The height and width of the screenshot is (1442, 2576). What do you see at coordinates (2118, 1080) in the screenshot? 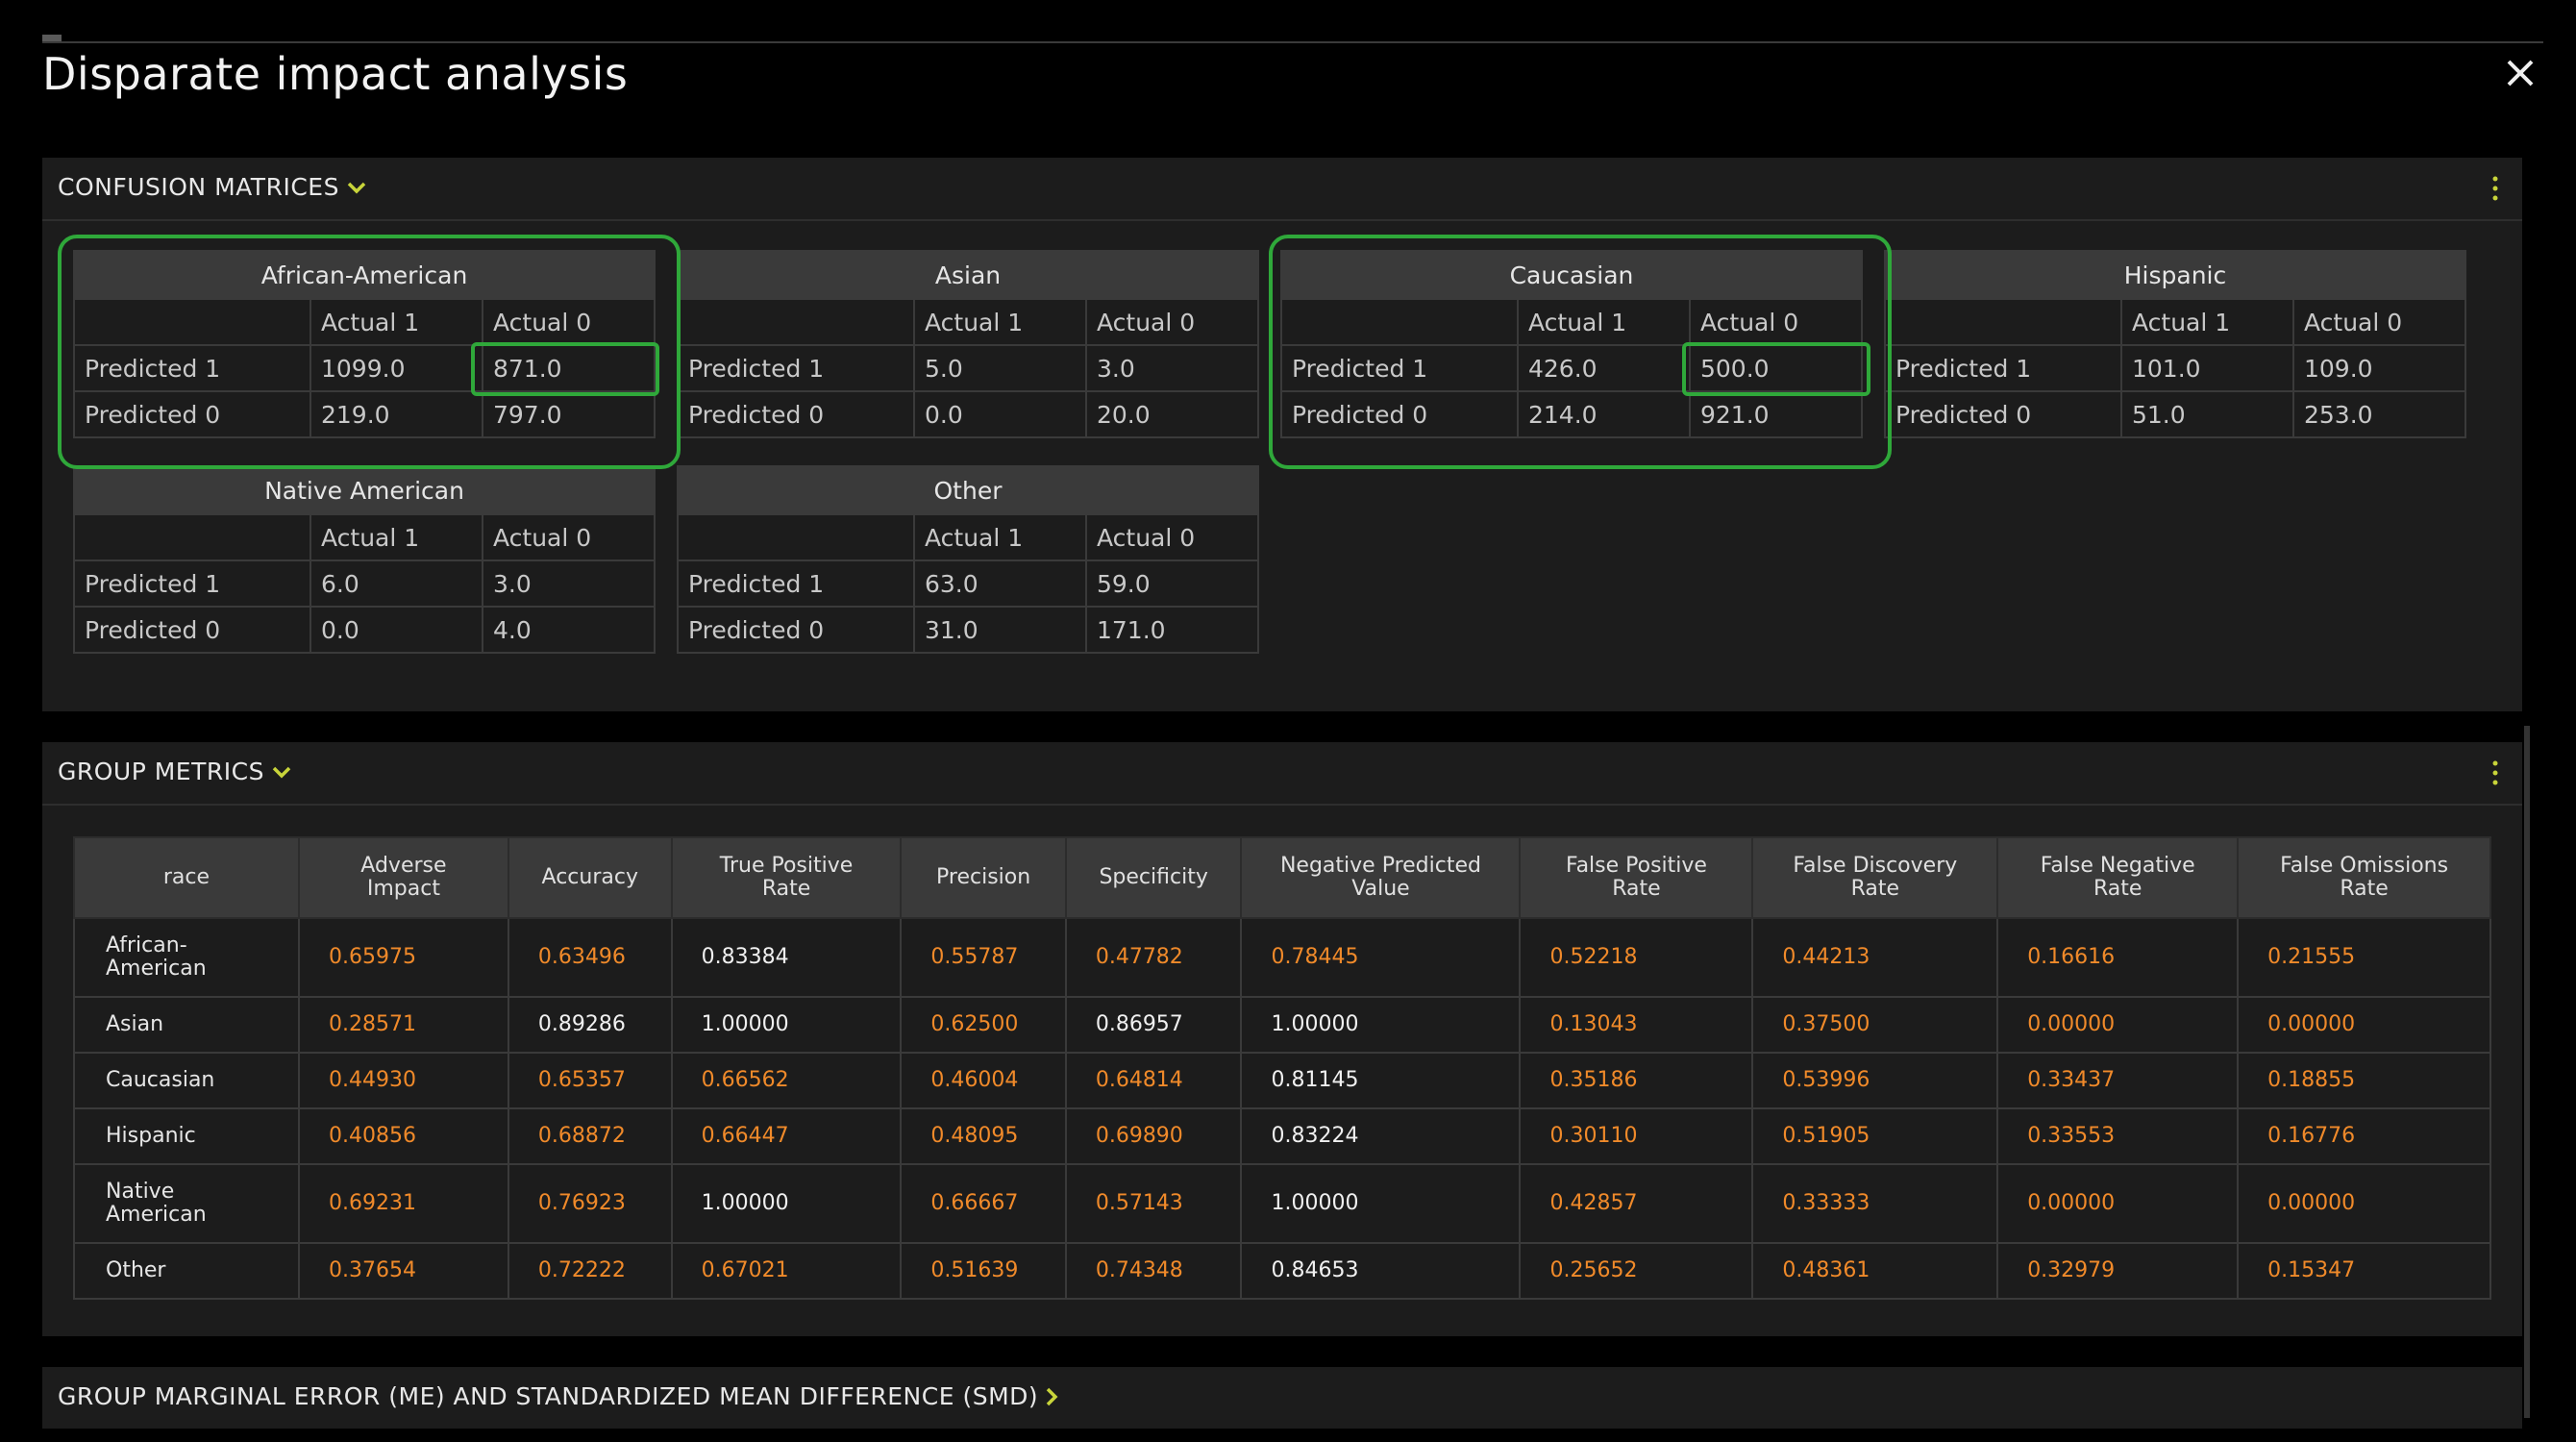
I see `metric-cell: 0.33437` at bounding box center [2118, 1080].